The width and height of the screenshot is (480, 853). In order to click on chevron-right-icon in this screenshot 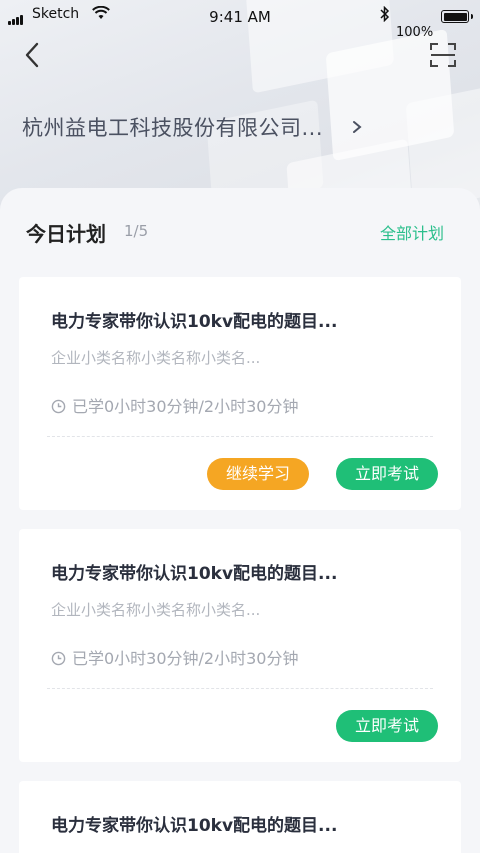, I will do `click(357, 127)`.